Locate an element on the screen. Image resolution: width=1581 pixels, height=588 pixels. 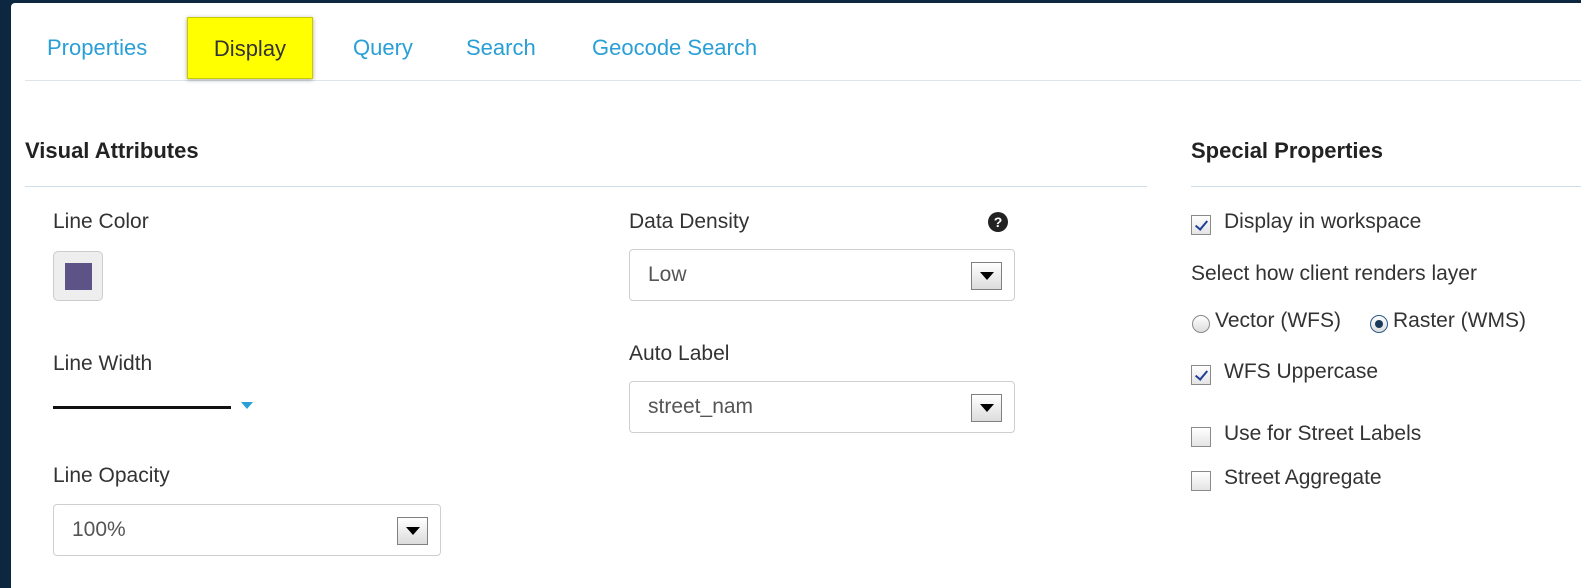
wfs-uppercase-checkbox is located at coordinates (1201, 375).